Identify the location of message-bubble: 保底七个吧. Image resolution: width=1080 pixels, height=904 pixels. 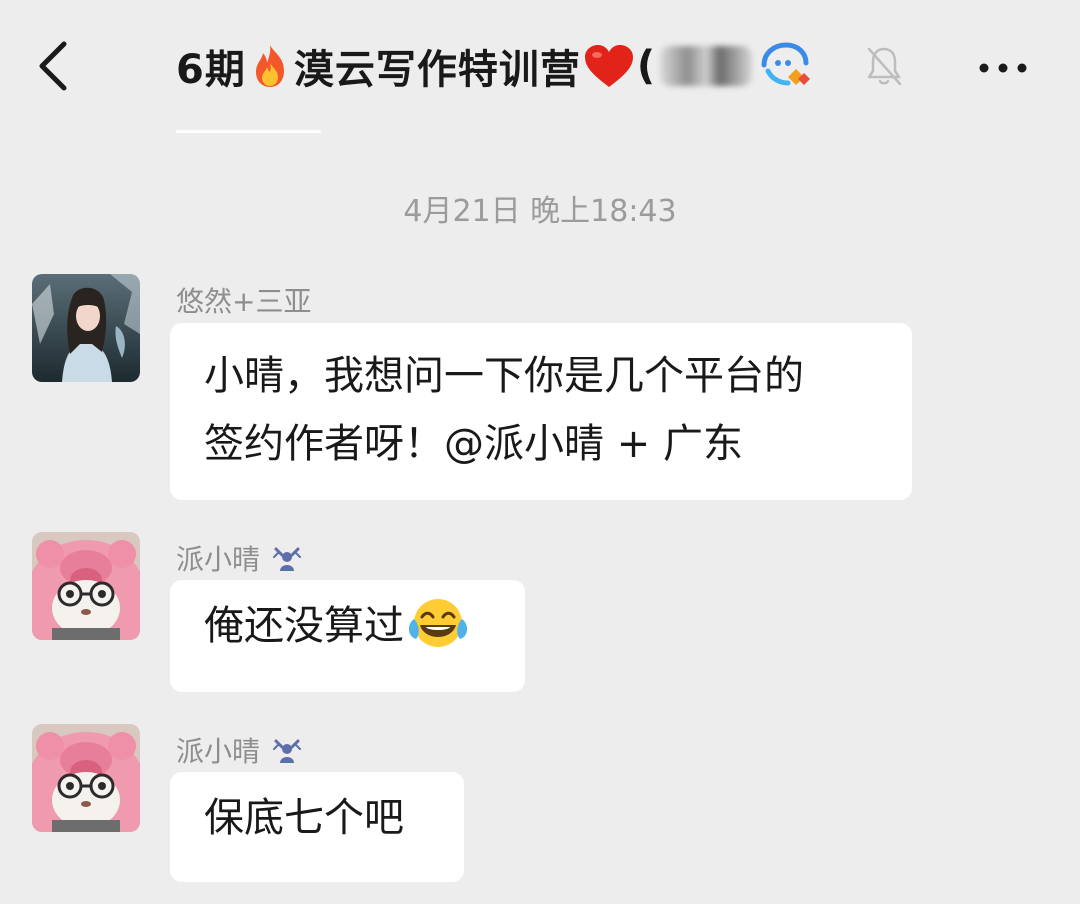
(317, 827).